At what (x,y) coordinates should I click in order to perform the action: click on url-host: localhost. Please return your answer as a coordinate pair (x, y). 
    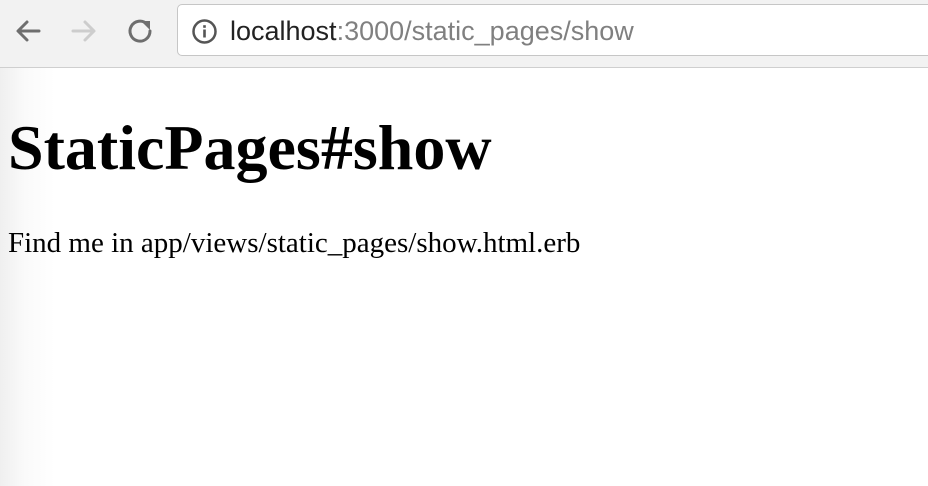
    Looking at the image, I should click on (283, 31).